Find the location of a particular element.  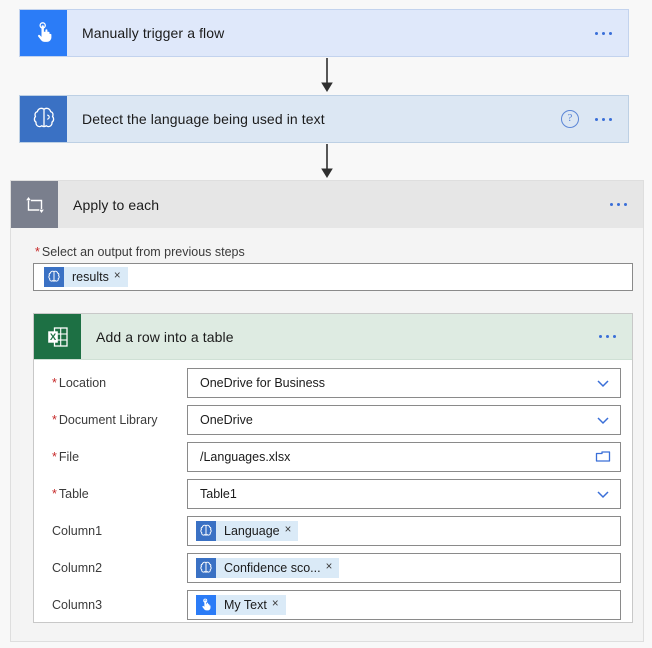

add-row-action-header-body: Add a row into a table is located at coordinates (356, 336).